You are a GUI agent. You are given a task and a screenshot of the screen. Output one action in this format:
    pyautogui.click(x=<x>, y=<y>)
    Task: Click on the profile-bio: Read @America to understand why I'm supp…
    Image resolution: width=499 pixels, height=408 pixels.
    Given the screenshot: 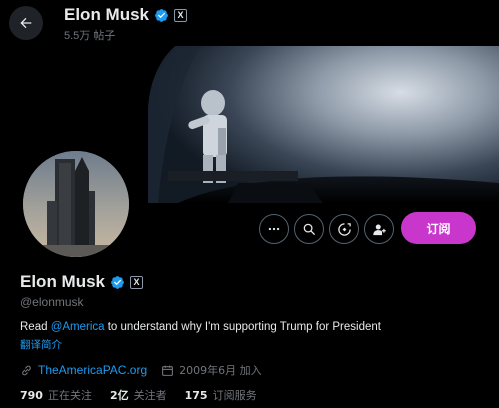 What is the action you would take?
    pyautogui.click(x=200, y=327)
    